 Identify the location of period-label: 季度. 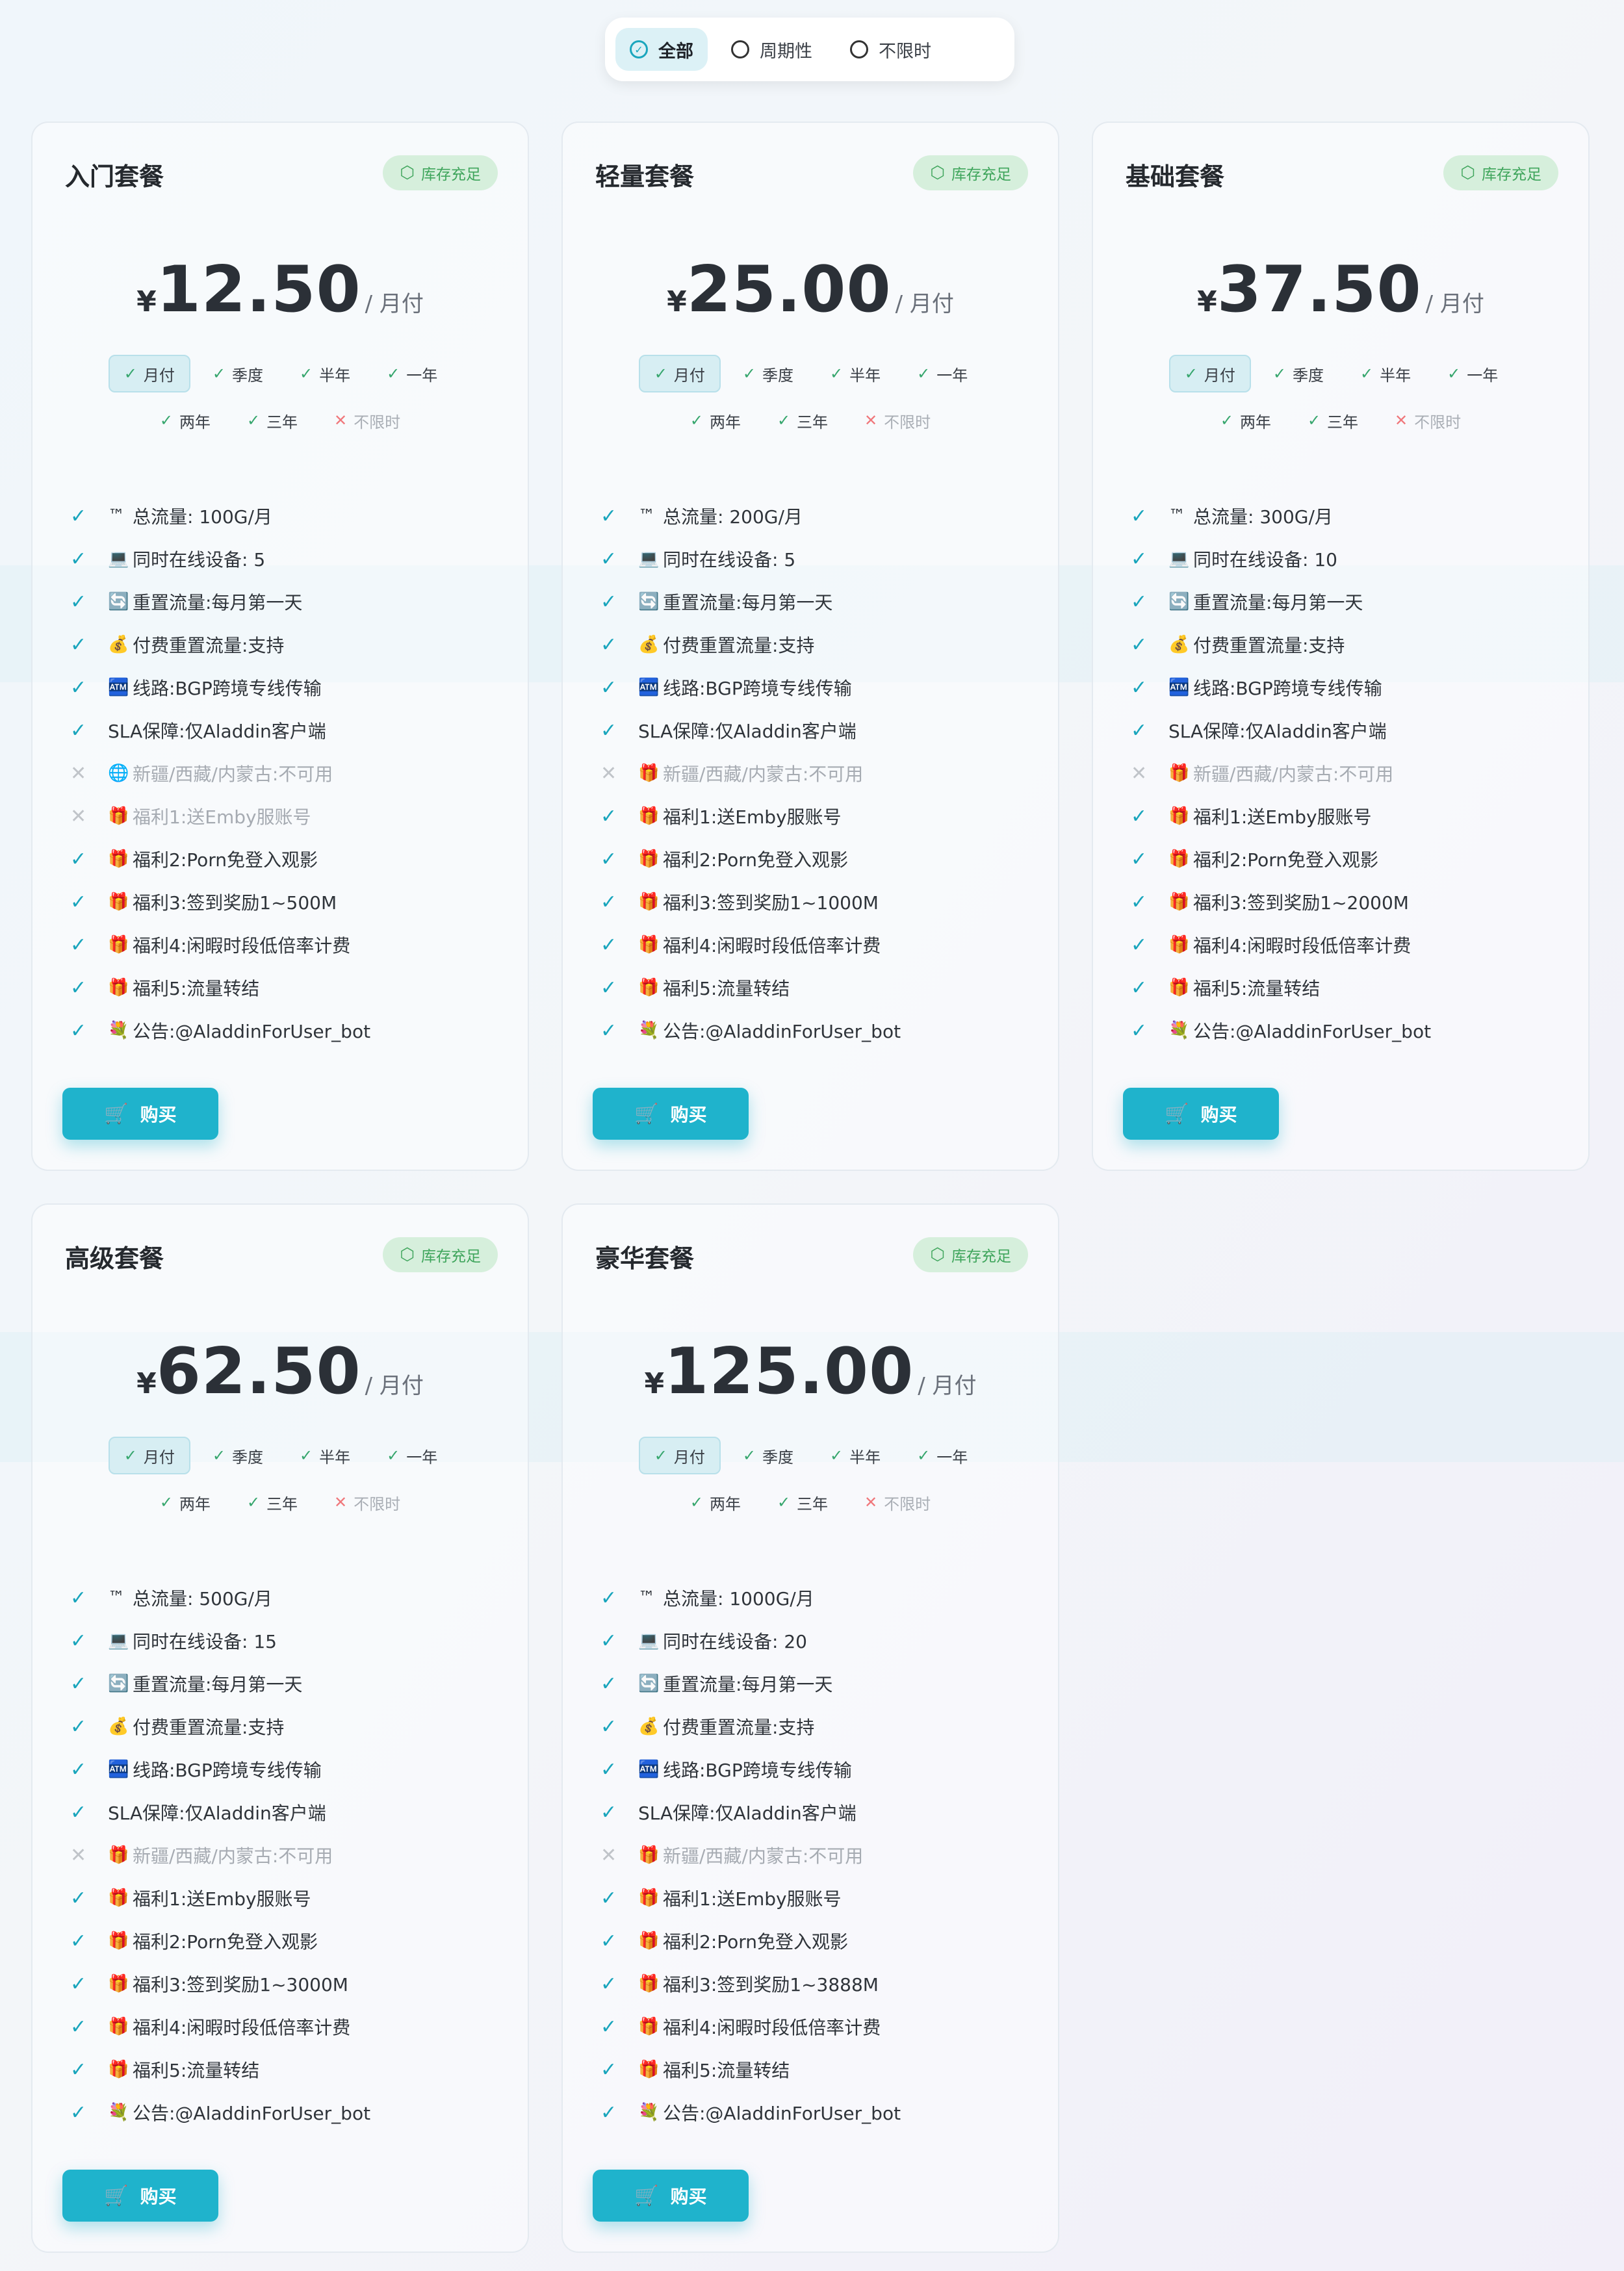
(1308, 375).